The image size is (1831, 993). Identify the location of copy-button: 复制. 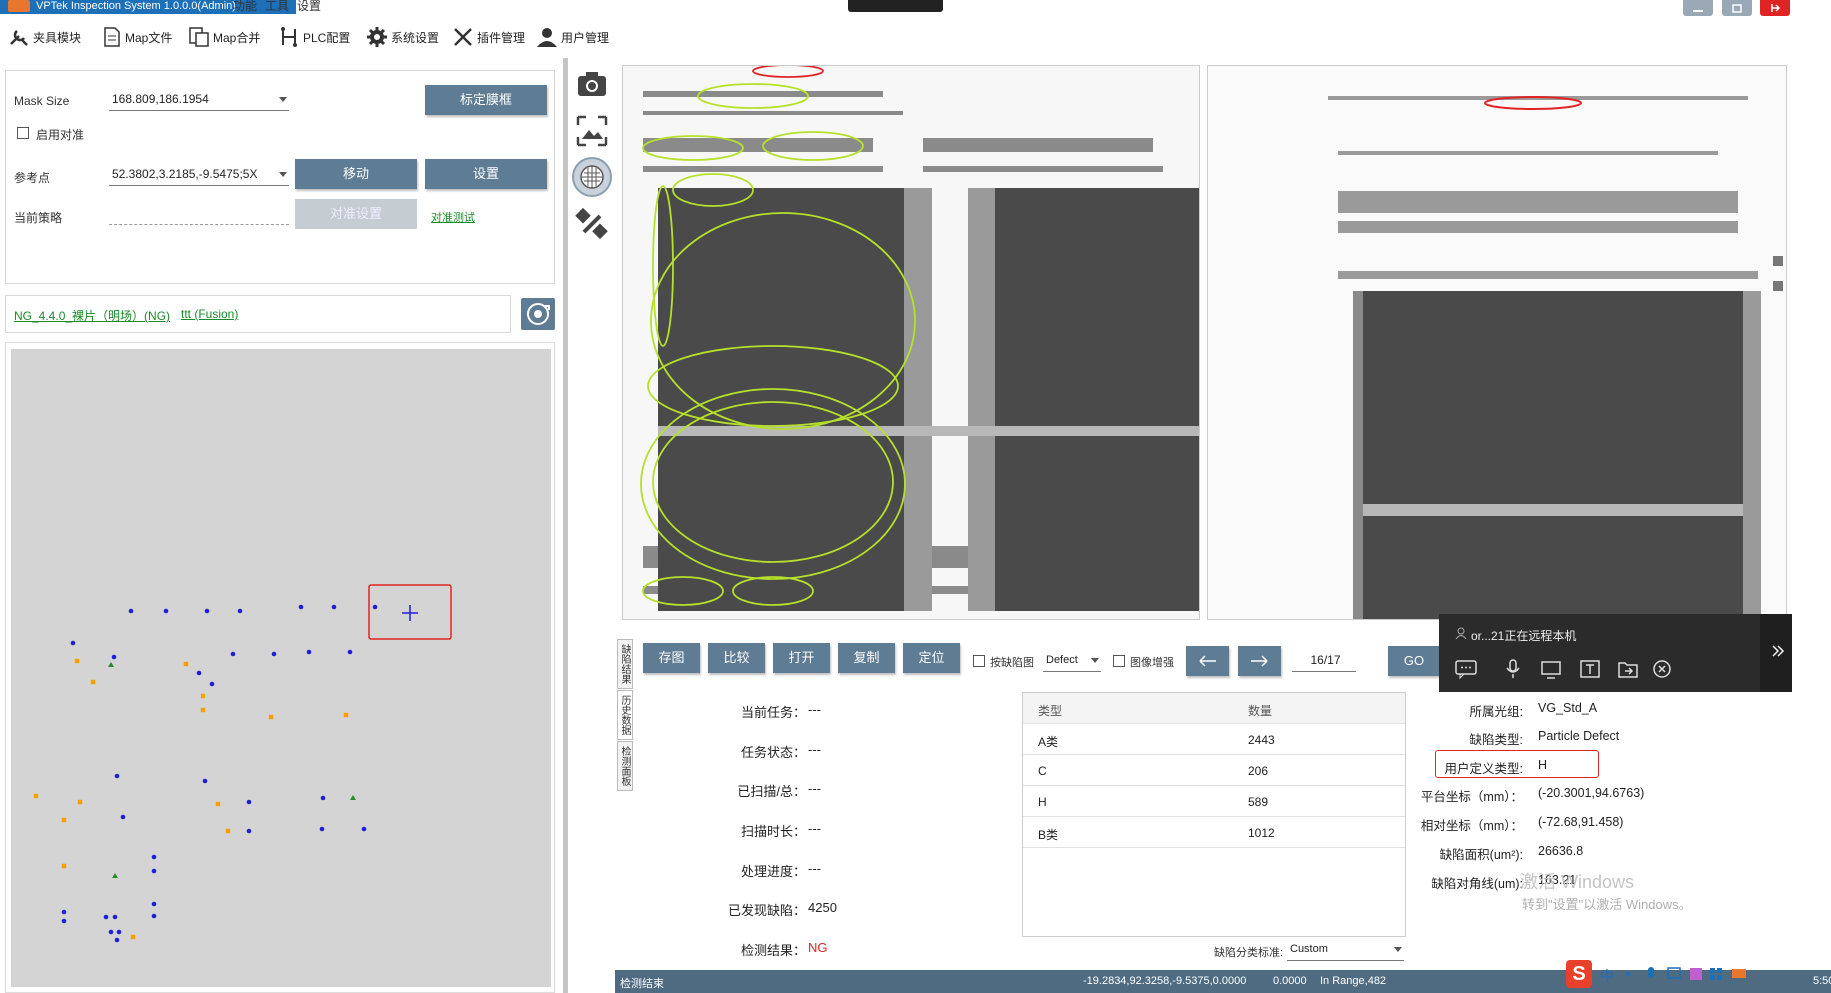
(866, 658).